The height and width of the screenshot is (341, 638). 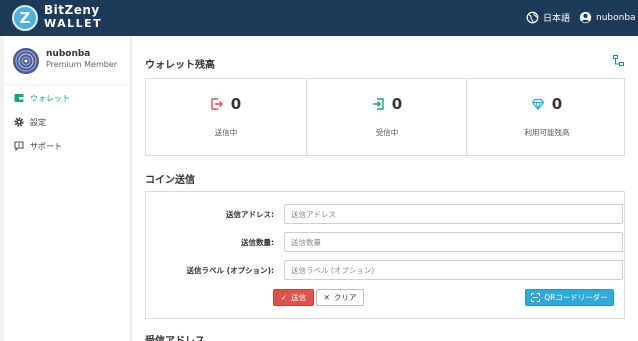 What do you see at coordinates (250, 214) in the screenshot?
I see `send-address-label: 送信アドレス:` at bounding box center [250, 214].